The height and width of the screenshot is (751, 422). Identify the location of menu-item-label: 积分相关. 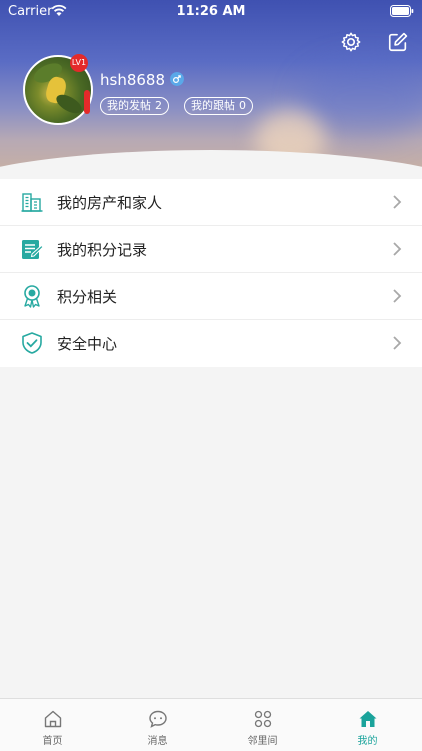
(87, 297).